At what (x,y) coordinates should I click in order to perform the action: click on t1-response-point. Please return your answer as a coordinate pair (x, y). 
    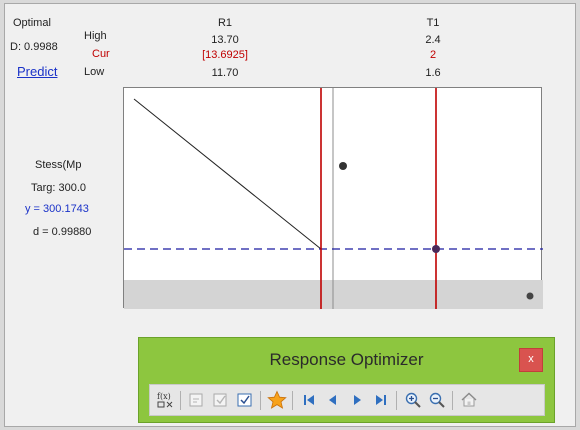
    Looking at the image, I should click on (343, 166).